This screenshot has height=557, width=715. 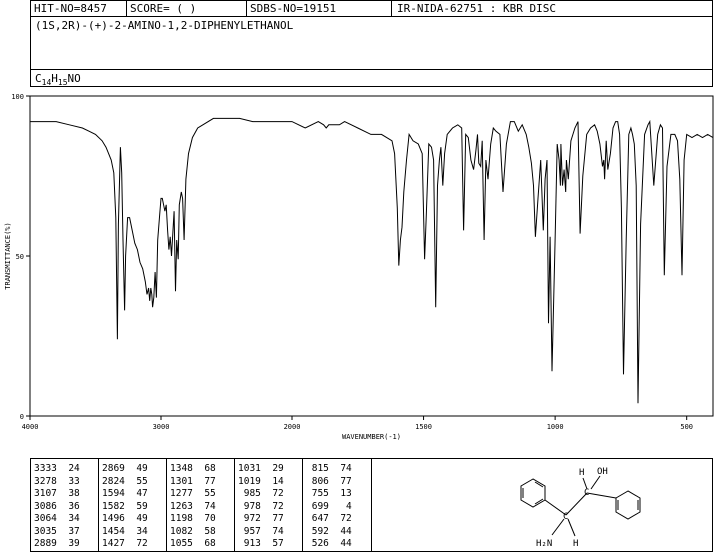 What do you see at coordinates (136, 506) in the screenshot?
I see `peak-transmittance: 59` at bounding box center [136, 506].